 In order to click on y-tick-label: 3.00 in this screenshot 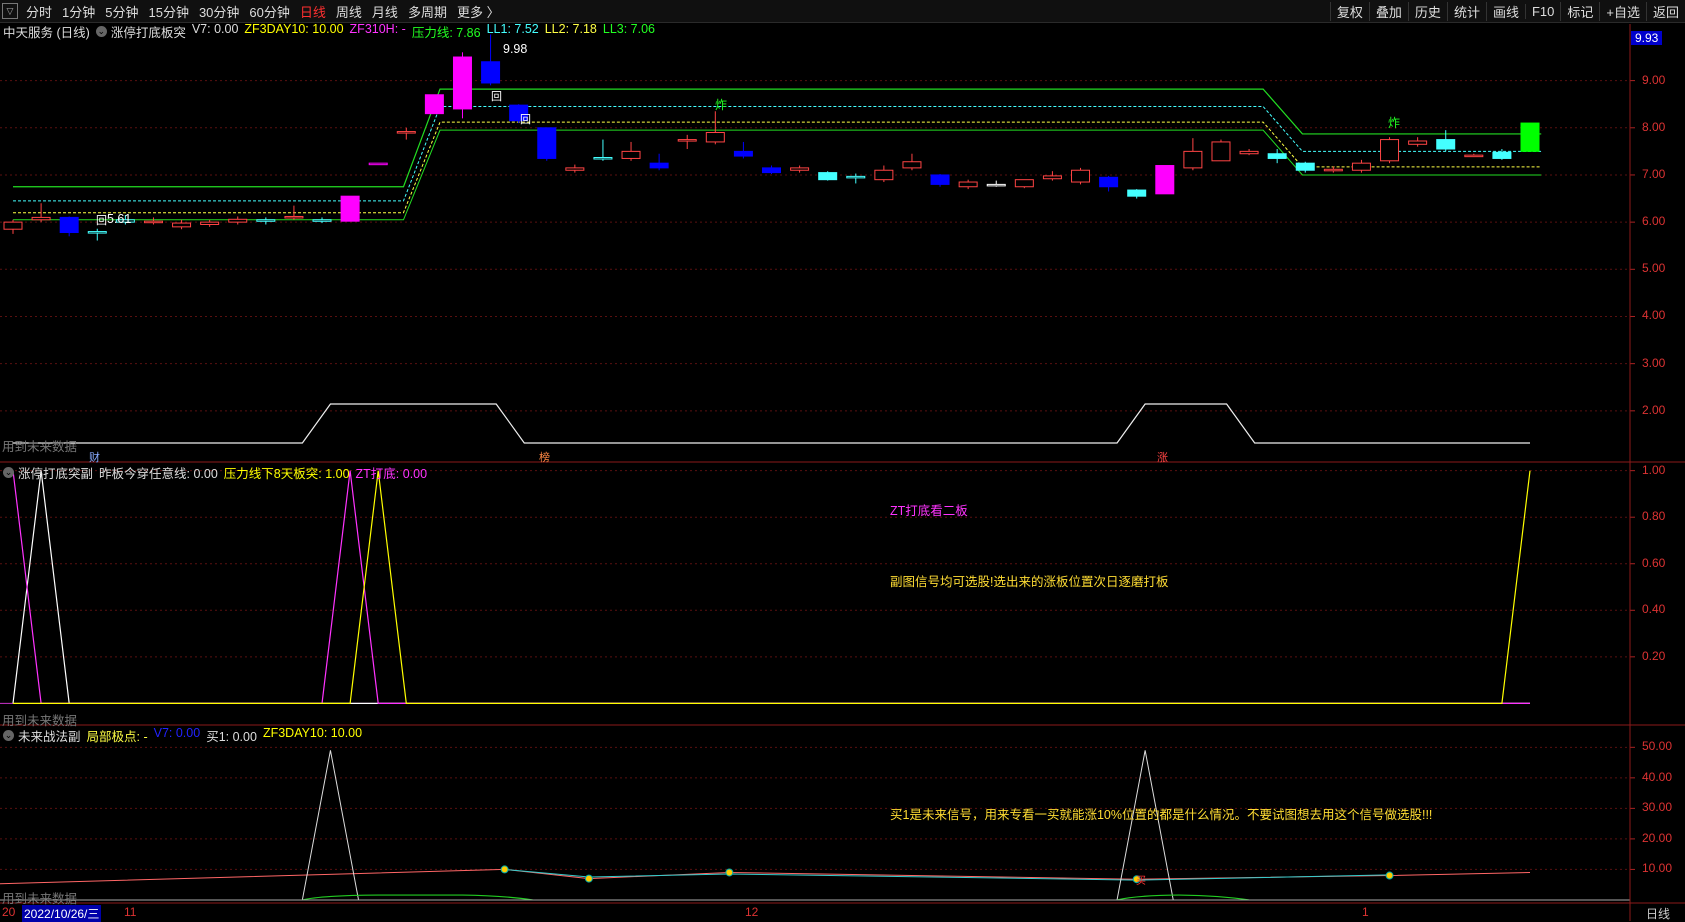, I will do `click(1654, 362)`.